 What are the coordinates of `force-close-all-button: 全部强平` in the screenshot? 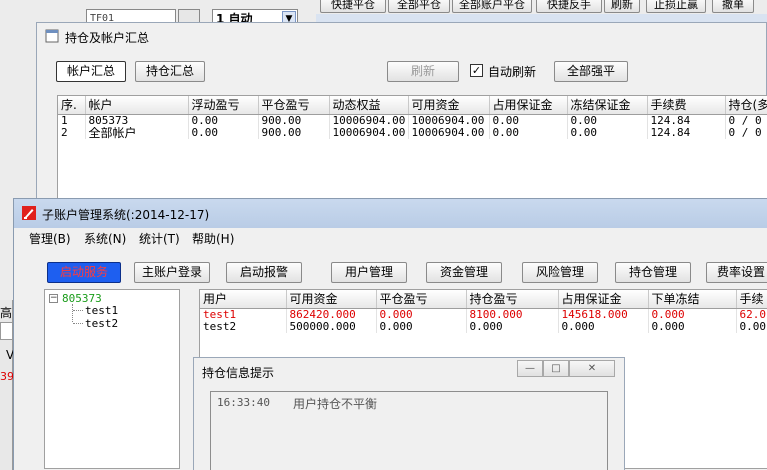 It's located at (591, 71).